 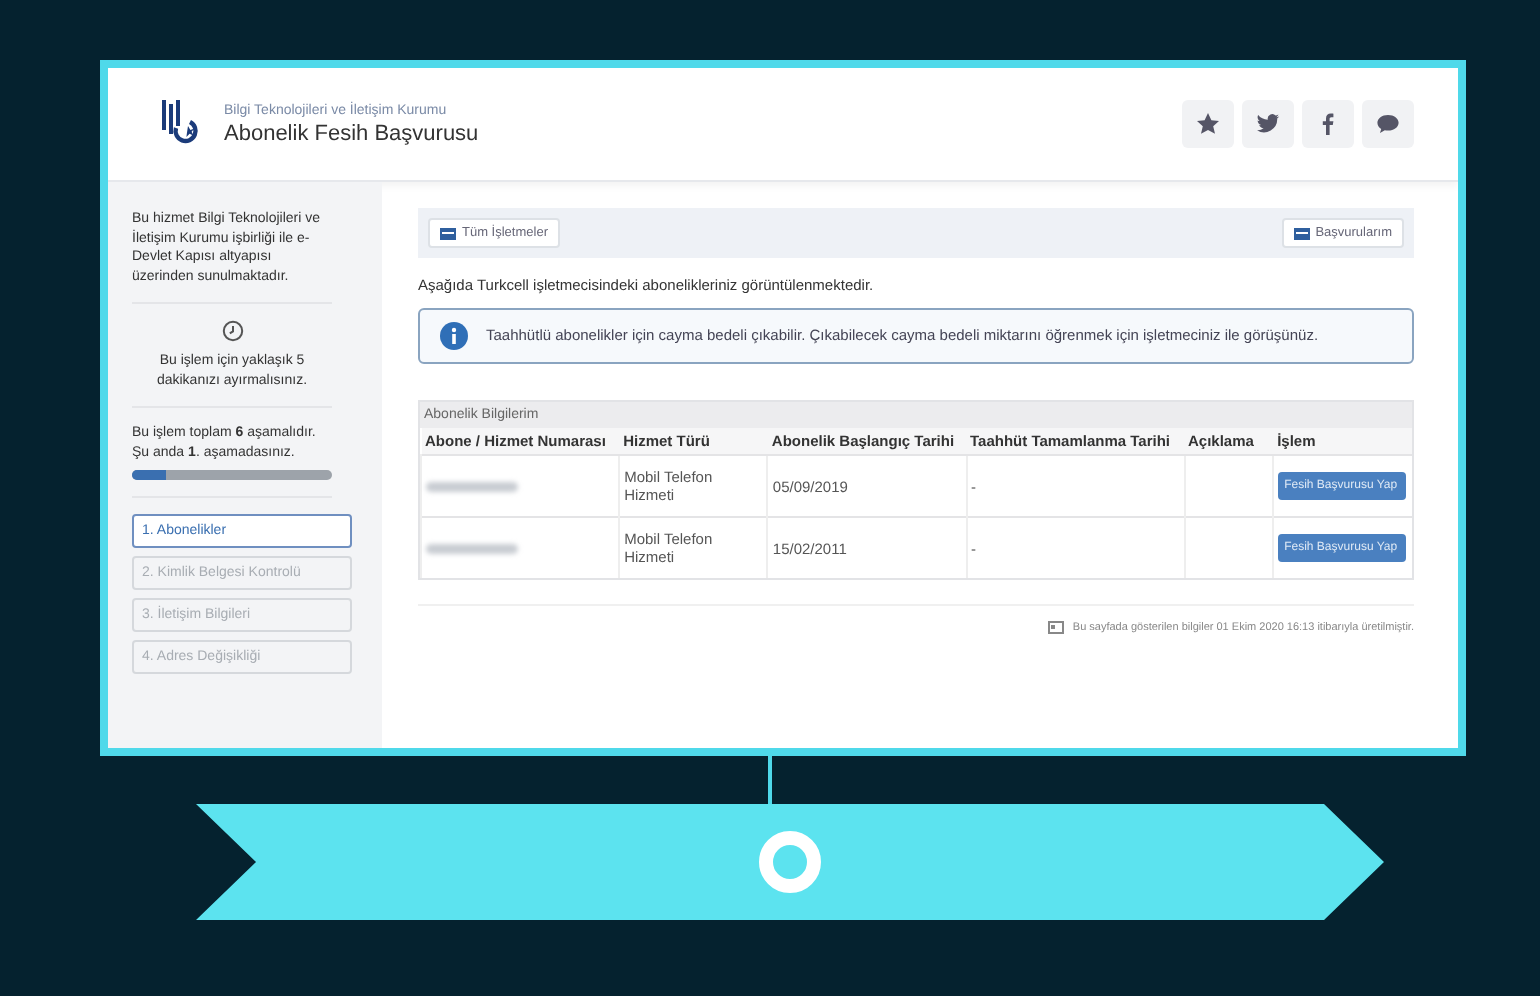 I want to click on chat-button, so click(x=1388, y=124).